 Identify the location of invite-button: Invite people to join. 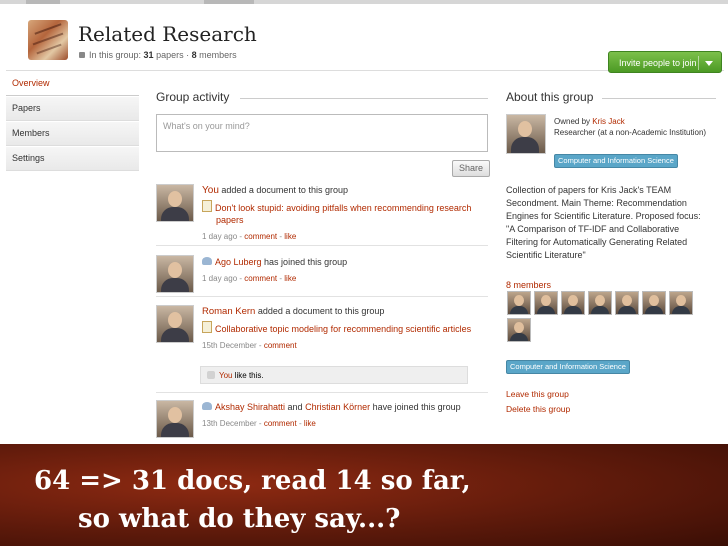
(665, 62).